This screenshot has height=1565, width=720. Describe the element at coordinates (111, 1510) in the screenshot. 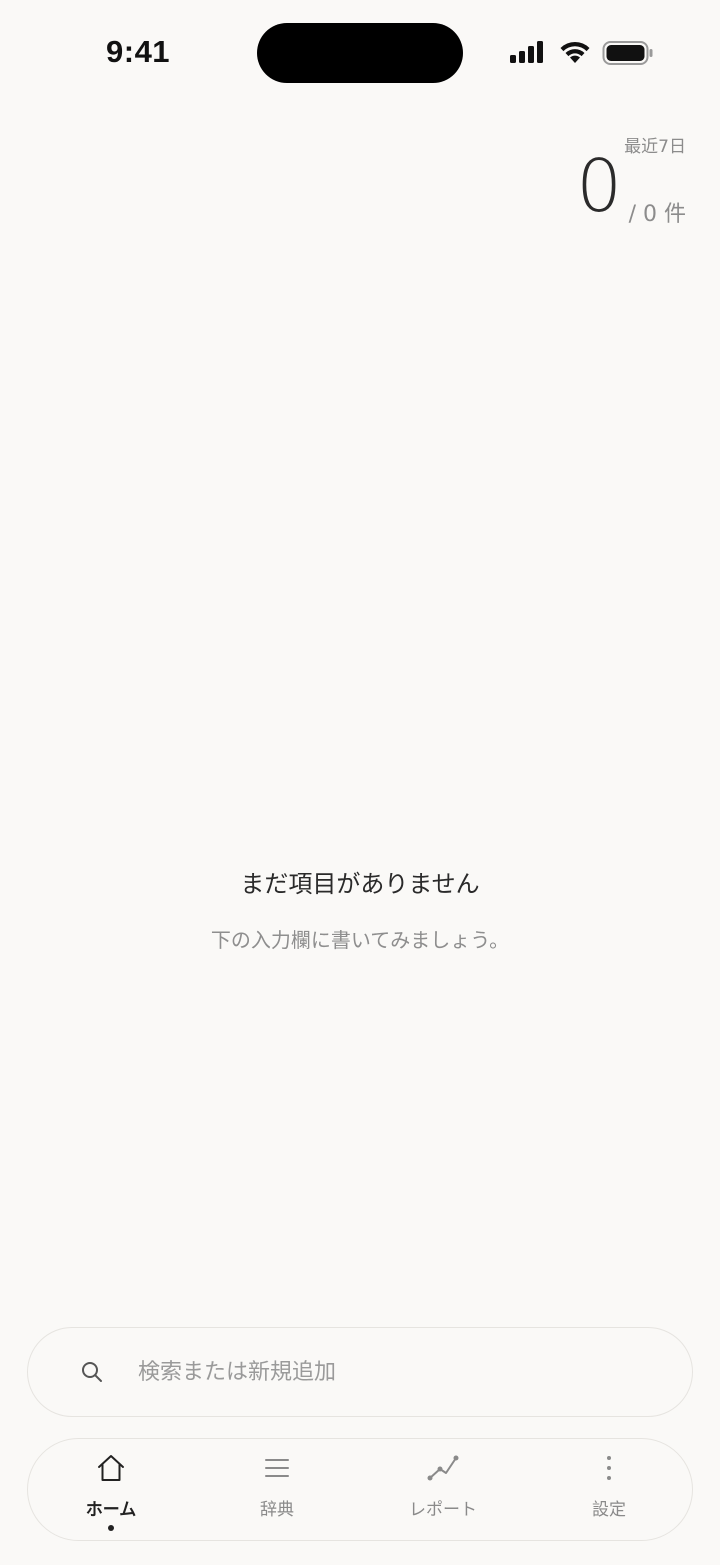

I see `tab-home-label: ホーム` at that location.